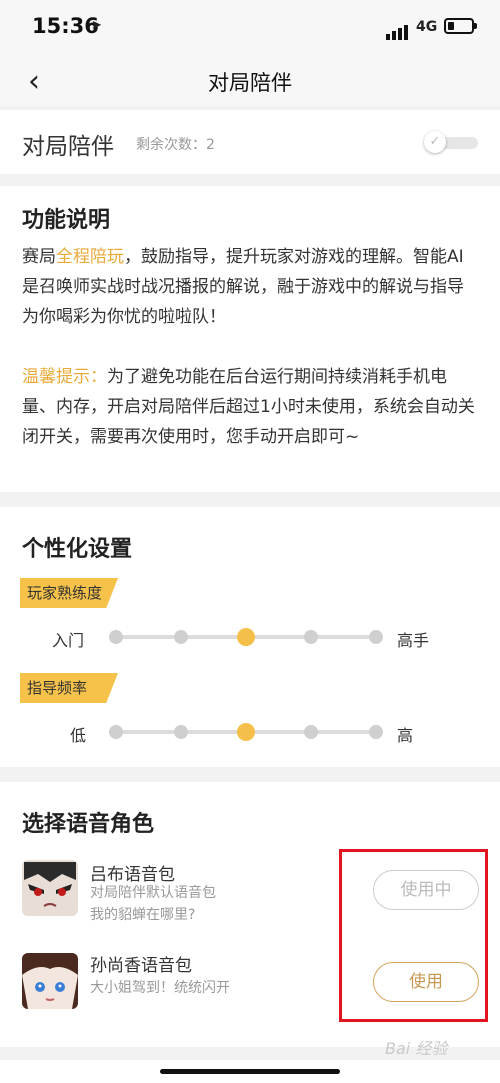 The width and height of the screenshot is (500, 1083). What do you see at coordinates (175, 145) in the screenshot?
I see `remaining-count: 剩余次数：2` at bounding box center [175, 145].